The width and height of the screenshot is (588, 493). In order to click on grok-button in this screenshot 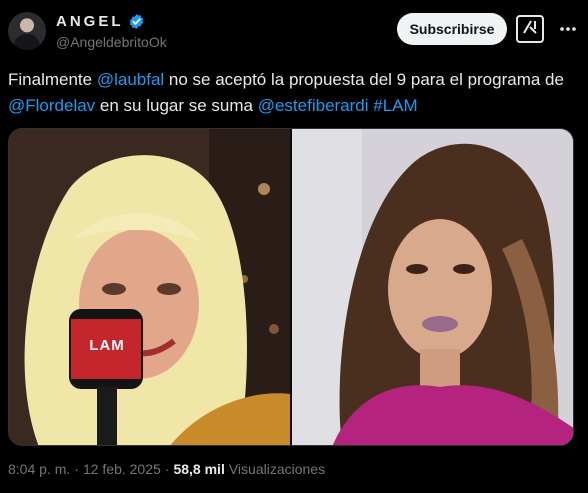, I will do `click(530, 29)`.